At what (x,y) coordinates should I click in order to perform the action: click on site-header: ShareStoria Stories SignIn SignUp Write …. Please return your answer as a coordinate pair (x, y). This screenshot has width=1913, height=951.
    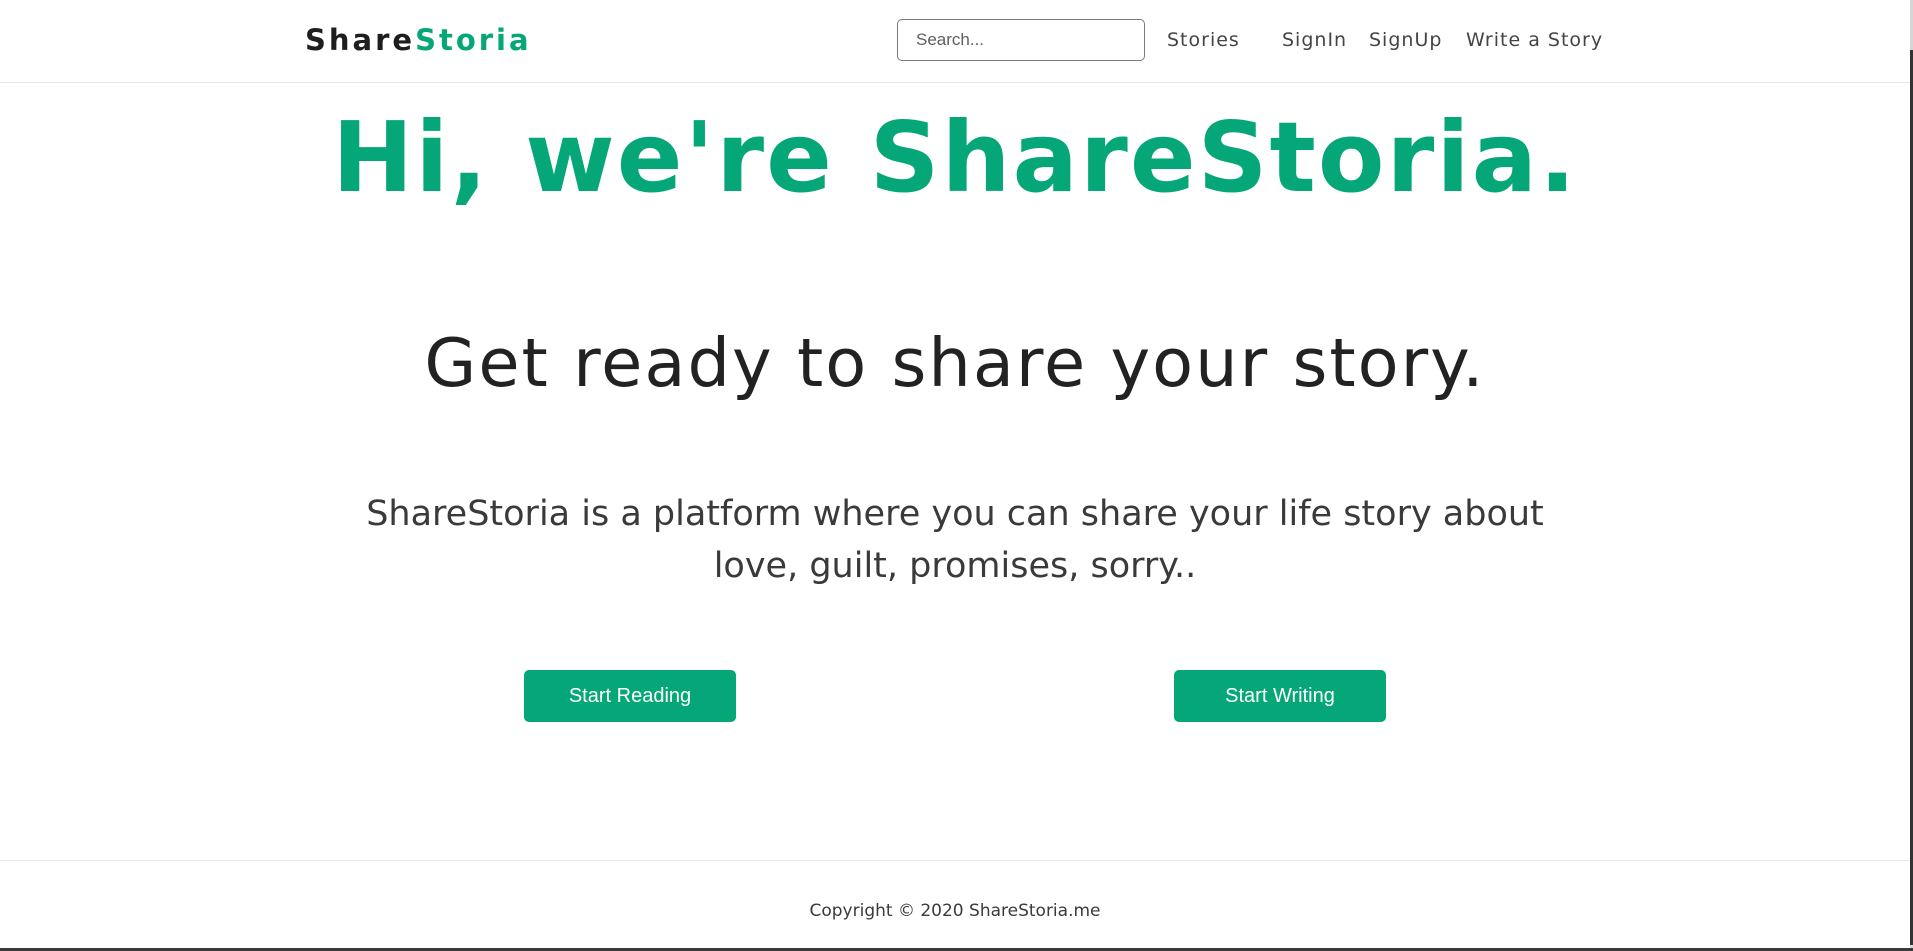
    Looking at the image, I should click on (955, 41).